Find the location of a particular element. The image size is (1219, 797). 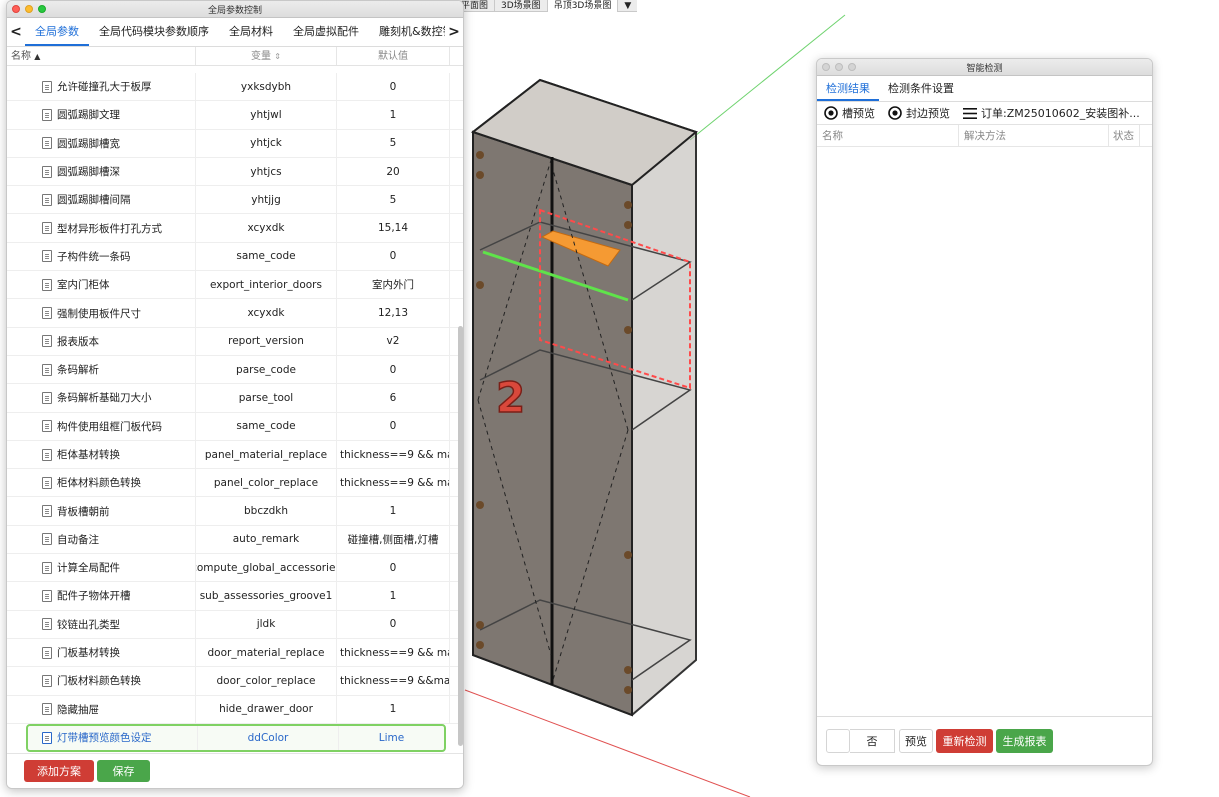

table-row: 圆弧踢脚槽间隔 yhtjjg 5 is located at coordinates (235, 200).